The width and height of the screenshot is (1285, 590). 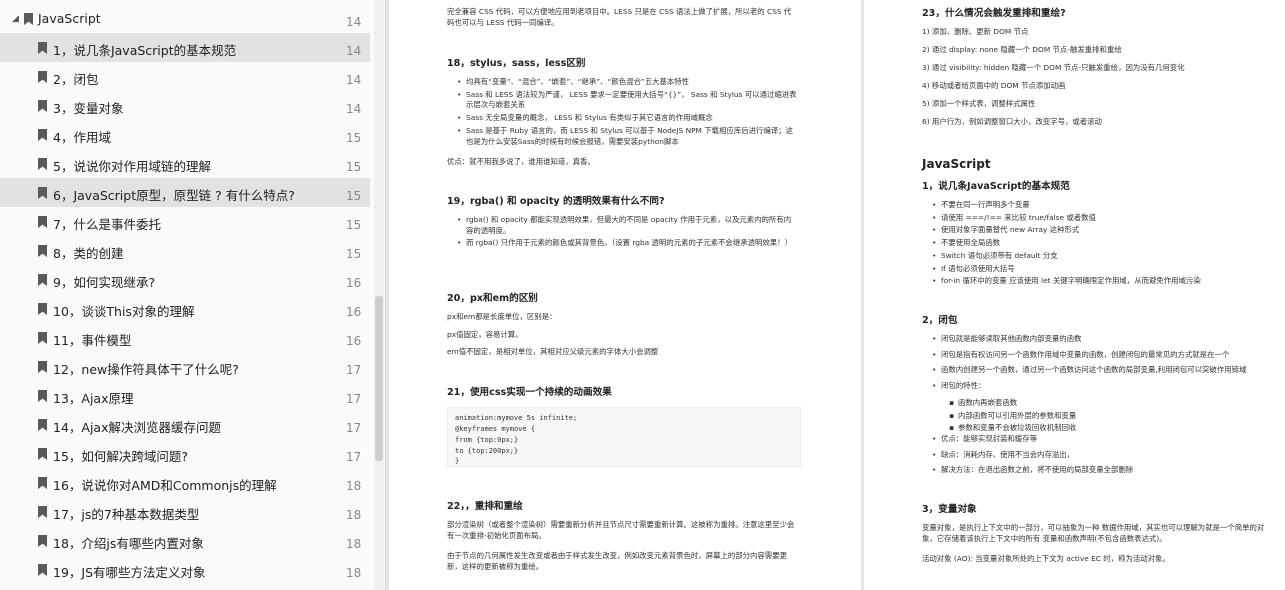 I want to click on toc-item: 19，JS有哪些方法定义对象 18, so click(x=185, y=569).